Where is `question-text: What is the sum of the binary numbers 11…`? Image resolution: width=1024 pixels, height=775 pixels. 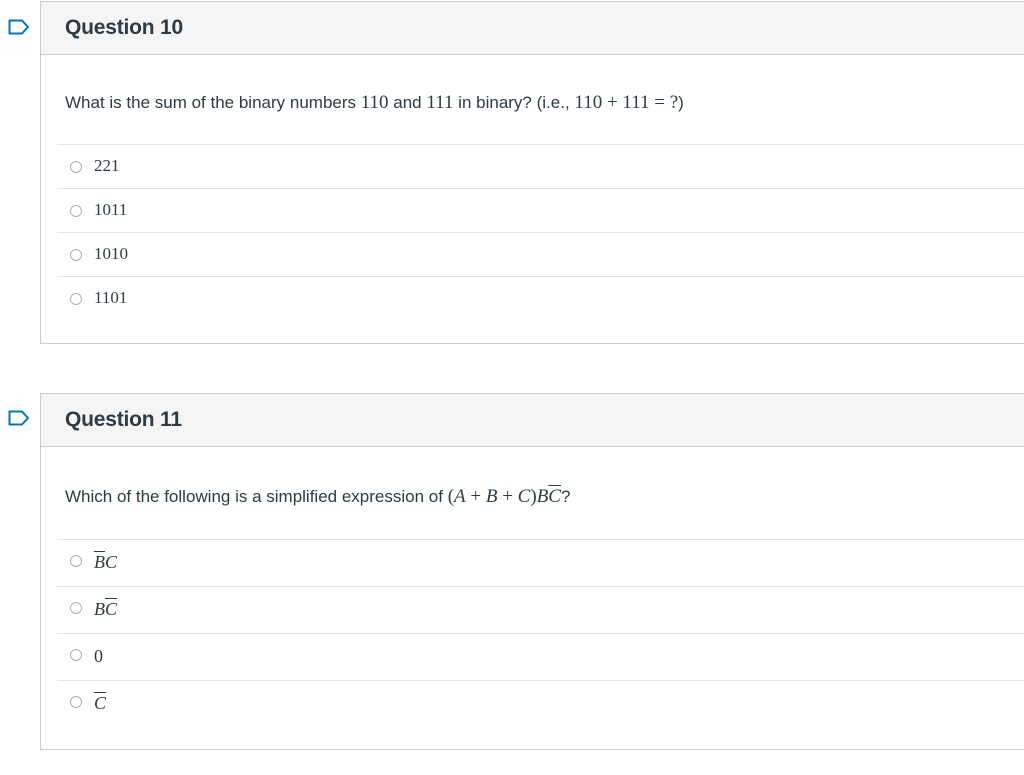
question-text: What is the sum of the binary numbers 11… is located at coordinates (374, 103).